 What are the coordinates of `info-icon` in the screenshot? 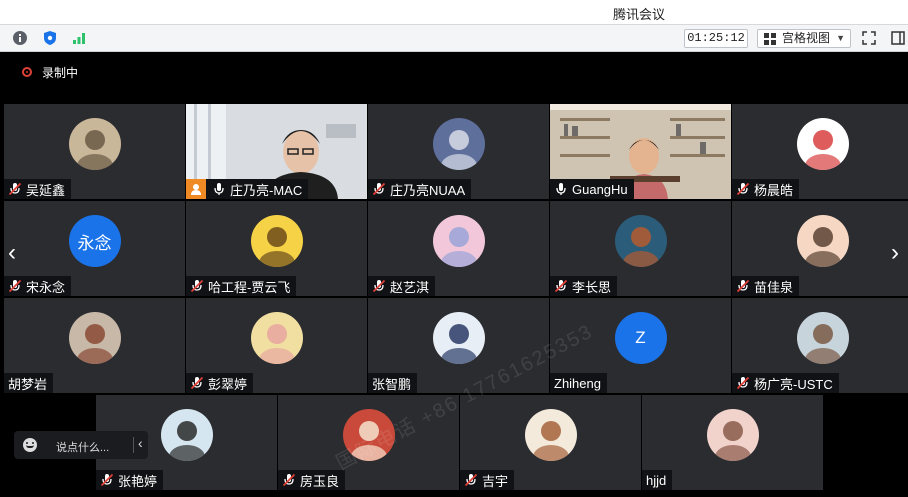 It's located at (20, 38).